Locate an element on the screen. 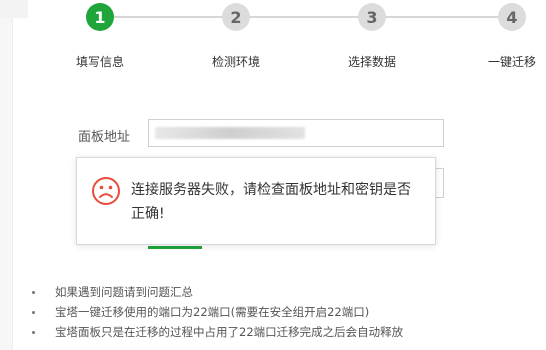  step-1-label: 填写信息 is located at coordinates (100, 62).